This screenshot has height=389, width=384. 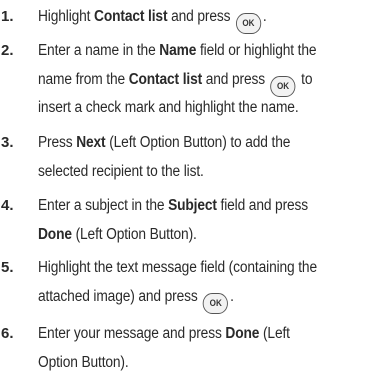 I want to click on text: Press, so click(x=57, y=142).